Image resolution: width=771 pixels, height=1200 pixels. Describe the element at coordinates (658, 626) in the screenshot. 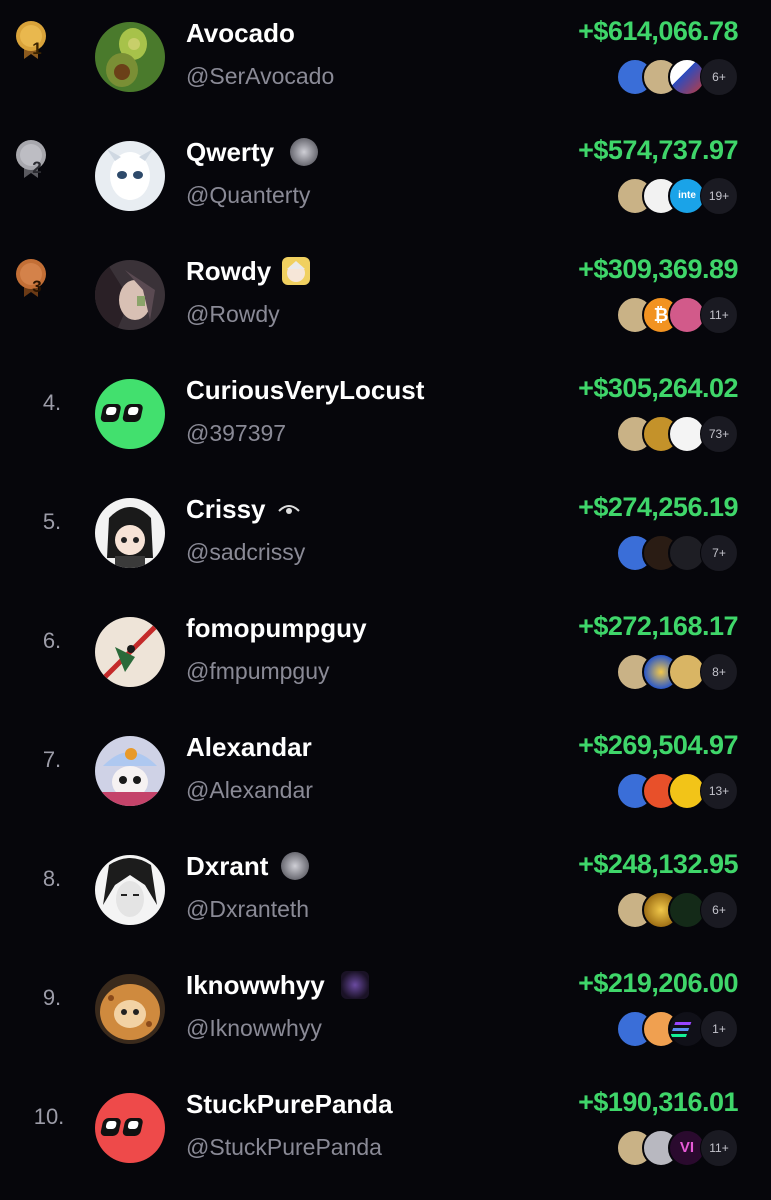

I see `pnl-value: +$272,168.17` at that location.